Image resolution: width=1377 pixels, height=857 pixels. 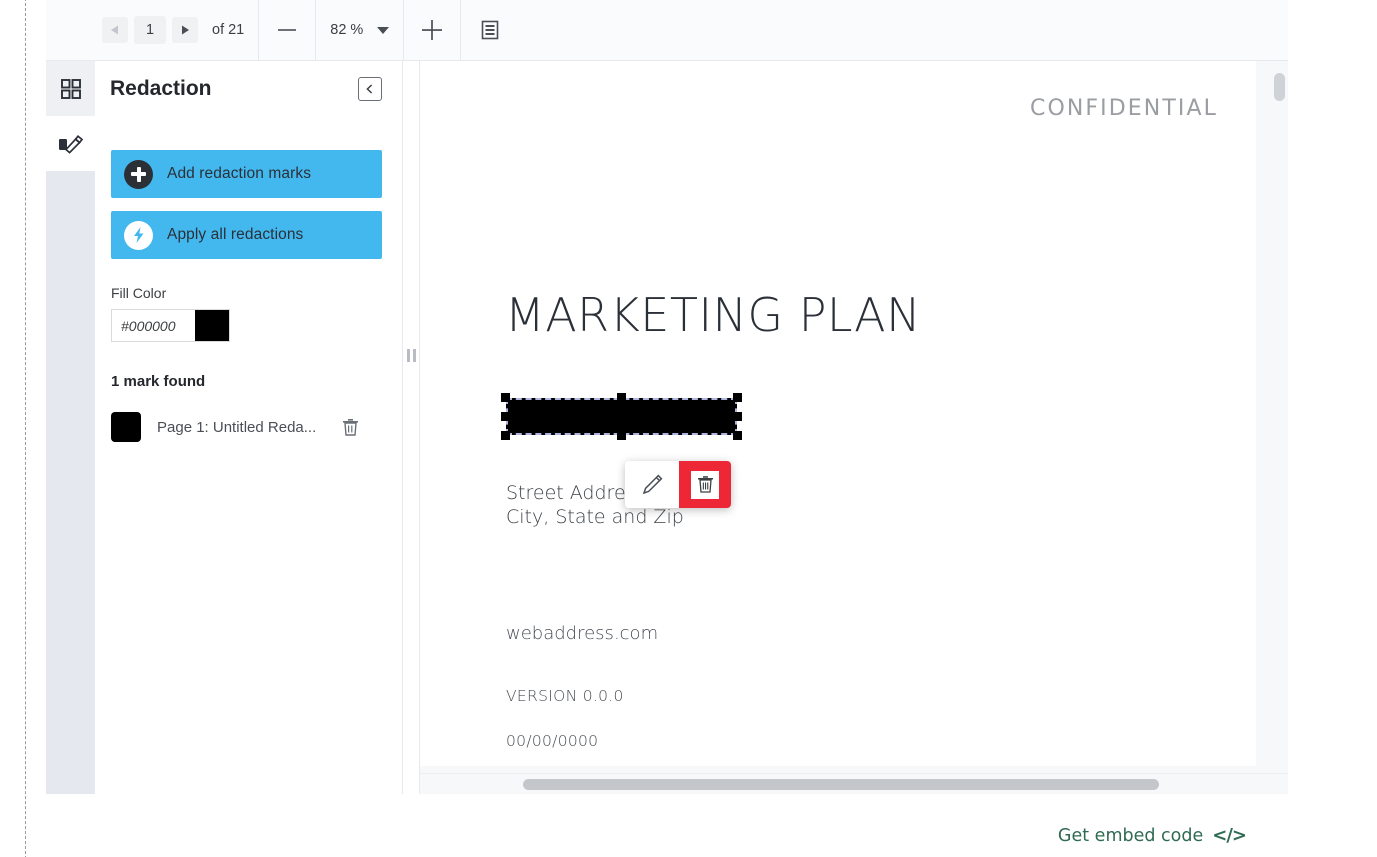 I want to click on edit-redaction-button, so click(x=652, y=484).